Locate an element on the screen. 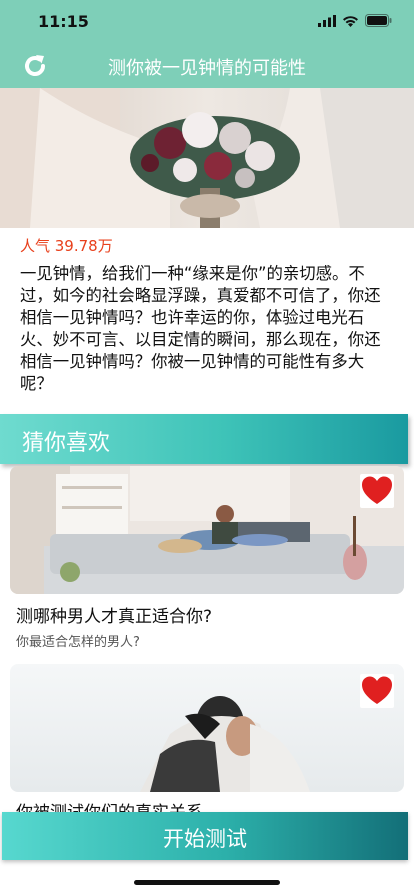 The width and height of the screenshot is (414, 896). battery-icon is located at coordinates (378, 20).